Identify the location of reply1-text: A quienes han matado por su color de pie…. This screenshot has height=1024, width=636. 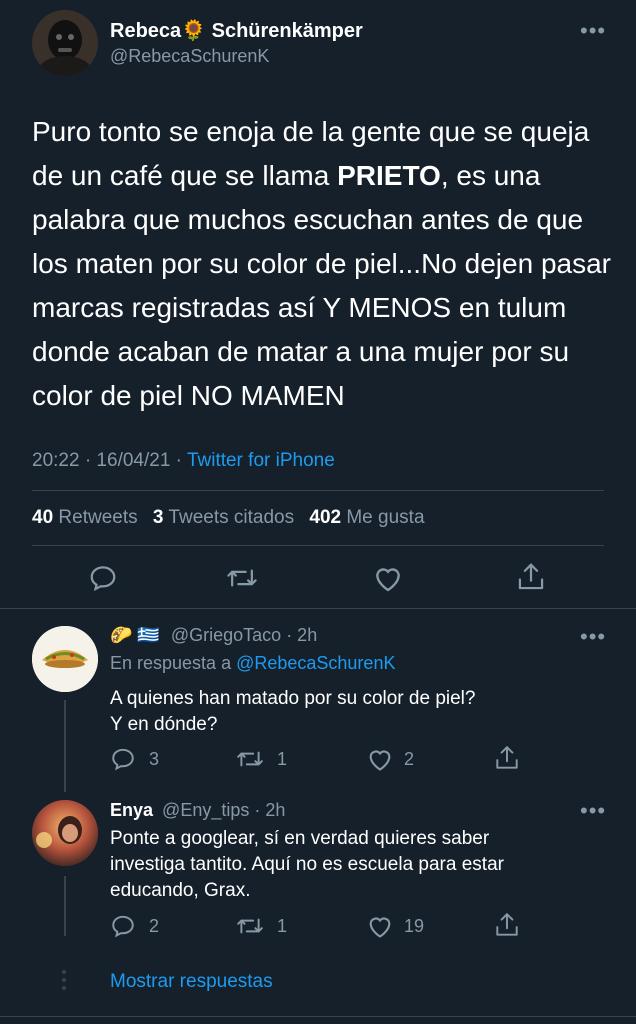
(292, 712).